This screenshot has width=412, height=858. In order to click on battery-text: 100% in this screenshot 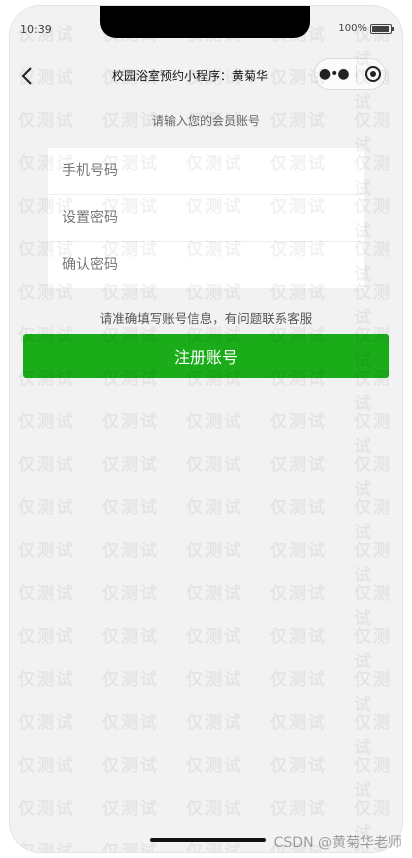, I will do `click(352, 28)`.